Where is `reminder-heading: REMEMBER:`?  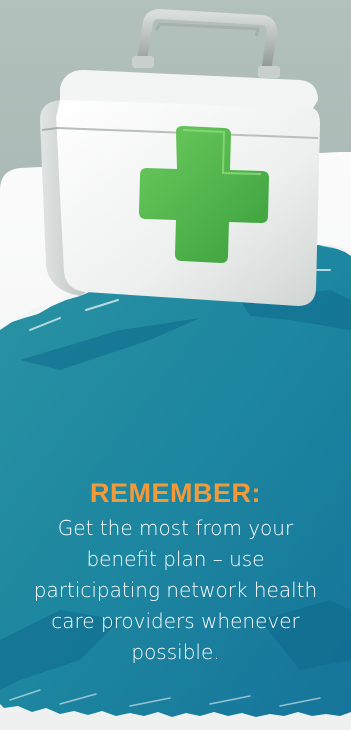 reminder-heading: REMEMBER: is located at coordinates (175, 493).